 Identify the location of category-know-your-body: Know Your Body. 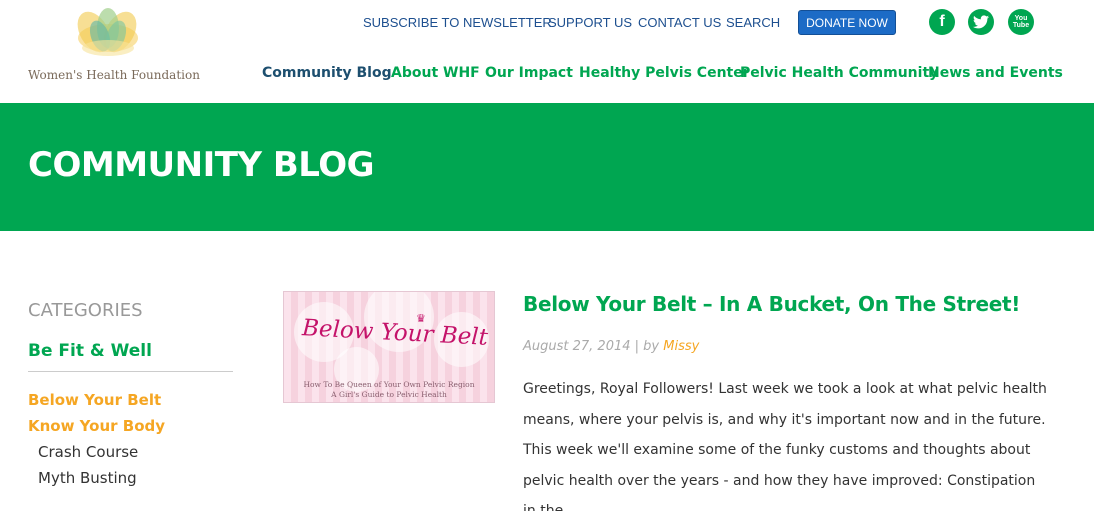
(130, 429).